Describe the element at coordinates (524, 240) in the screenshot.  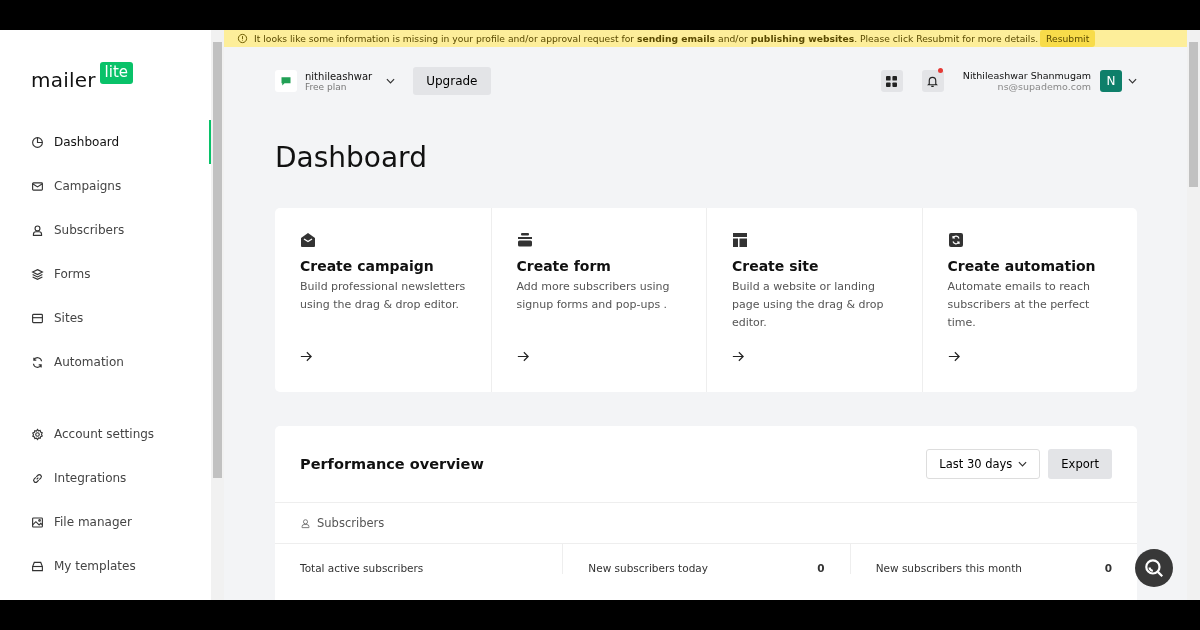
I see `form-icon` at that location.